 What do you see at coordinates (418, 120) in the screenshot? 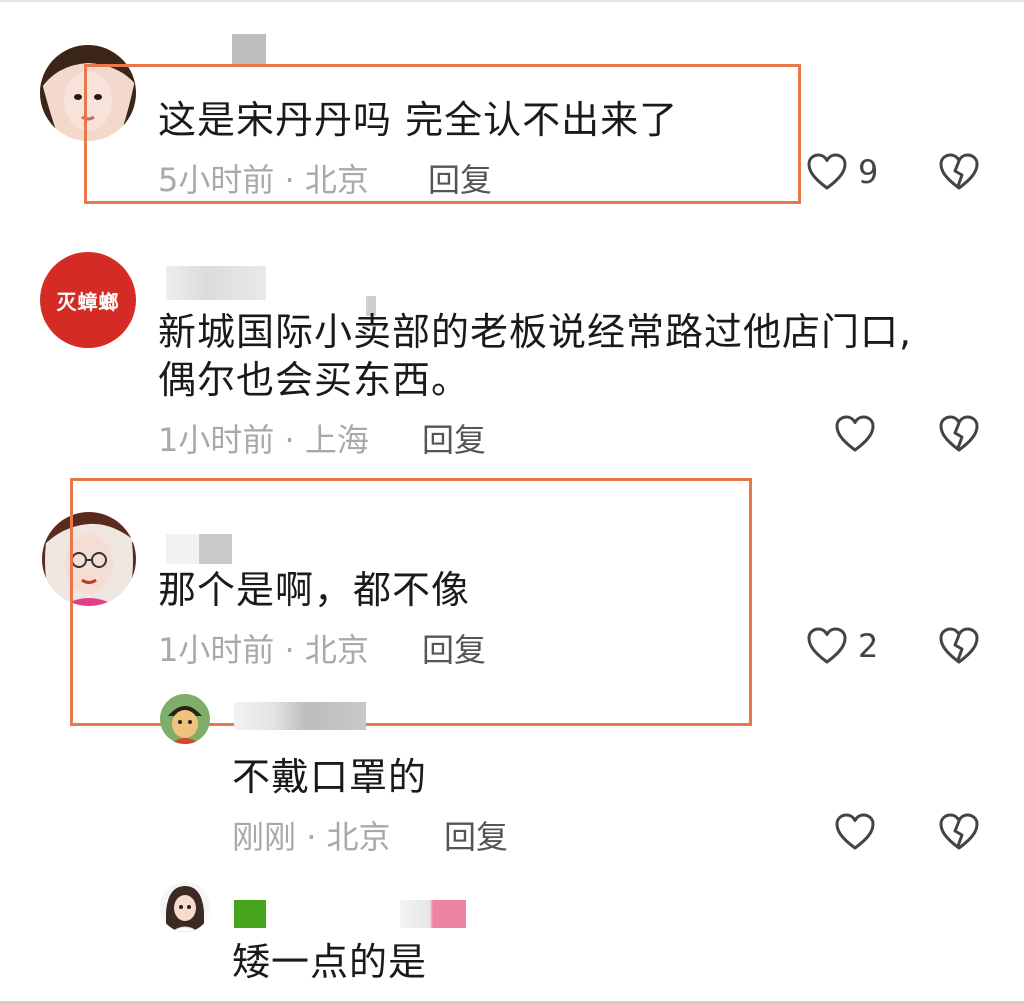
I see `comment-text: 这是宋丹丹吗 完全认不出来了` at bounding box center [418, 120].